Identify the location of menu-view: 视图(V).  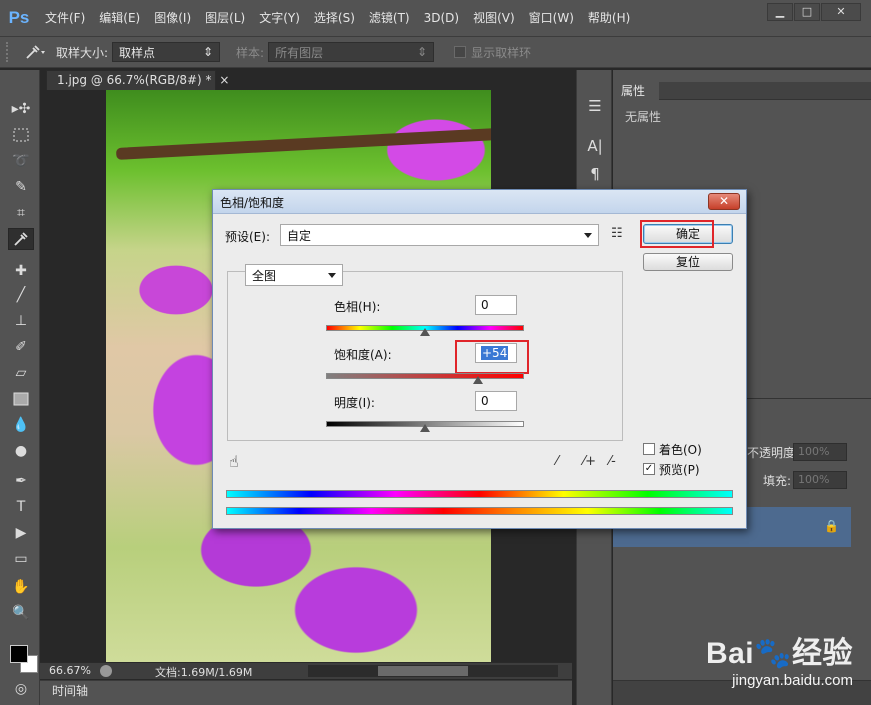
(494, 18).